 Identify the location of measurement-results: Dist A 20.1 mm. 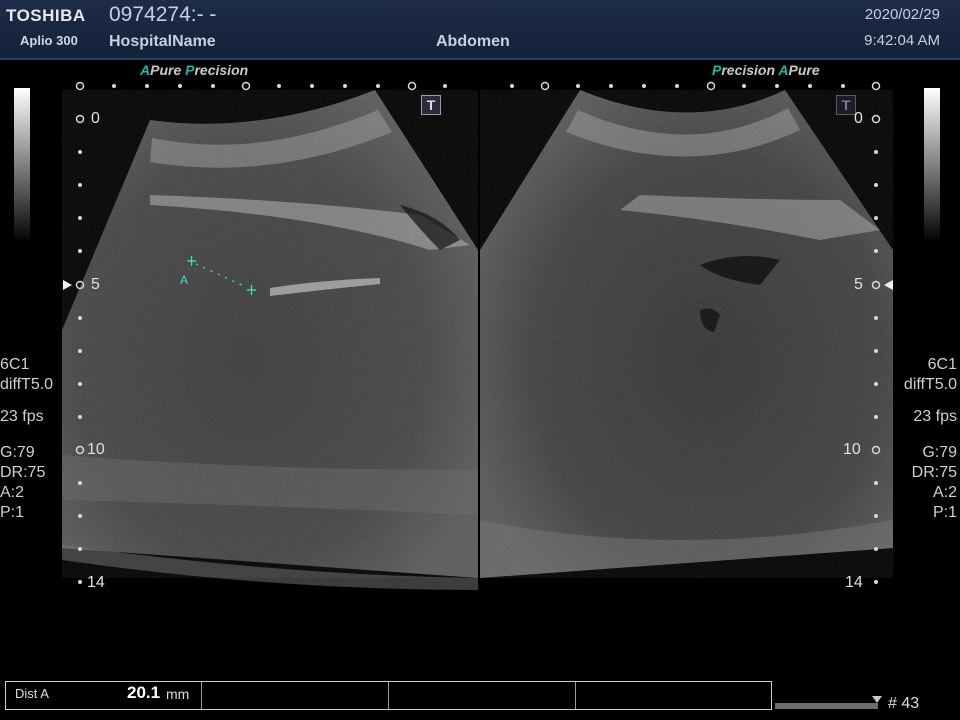
(388, 695).